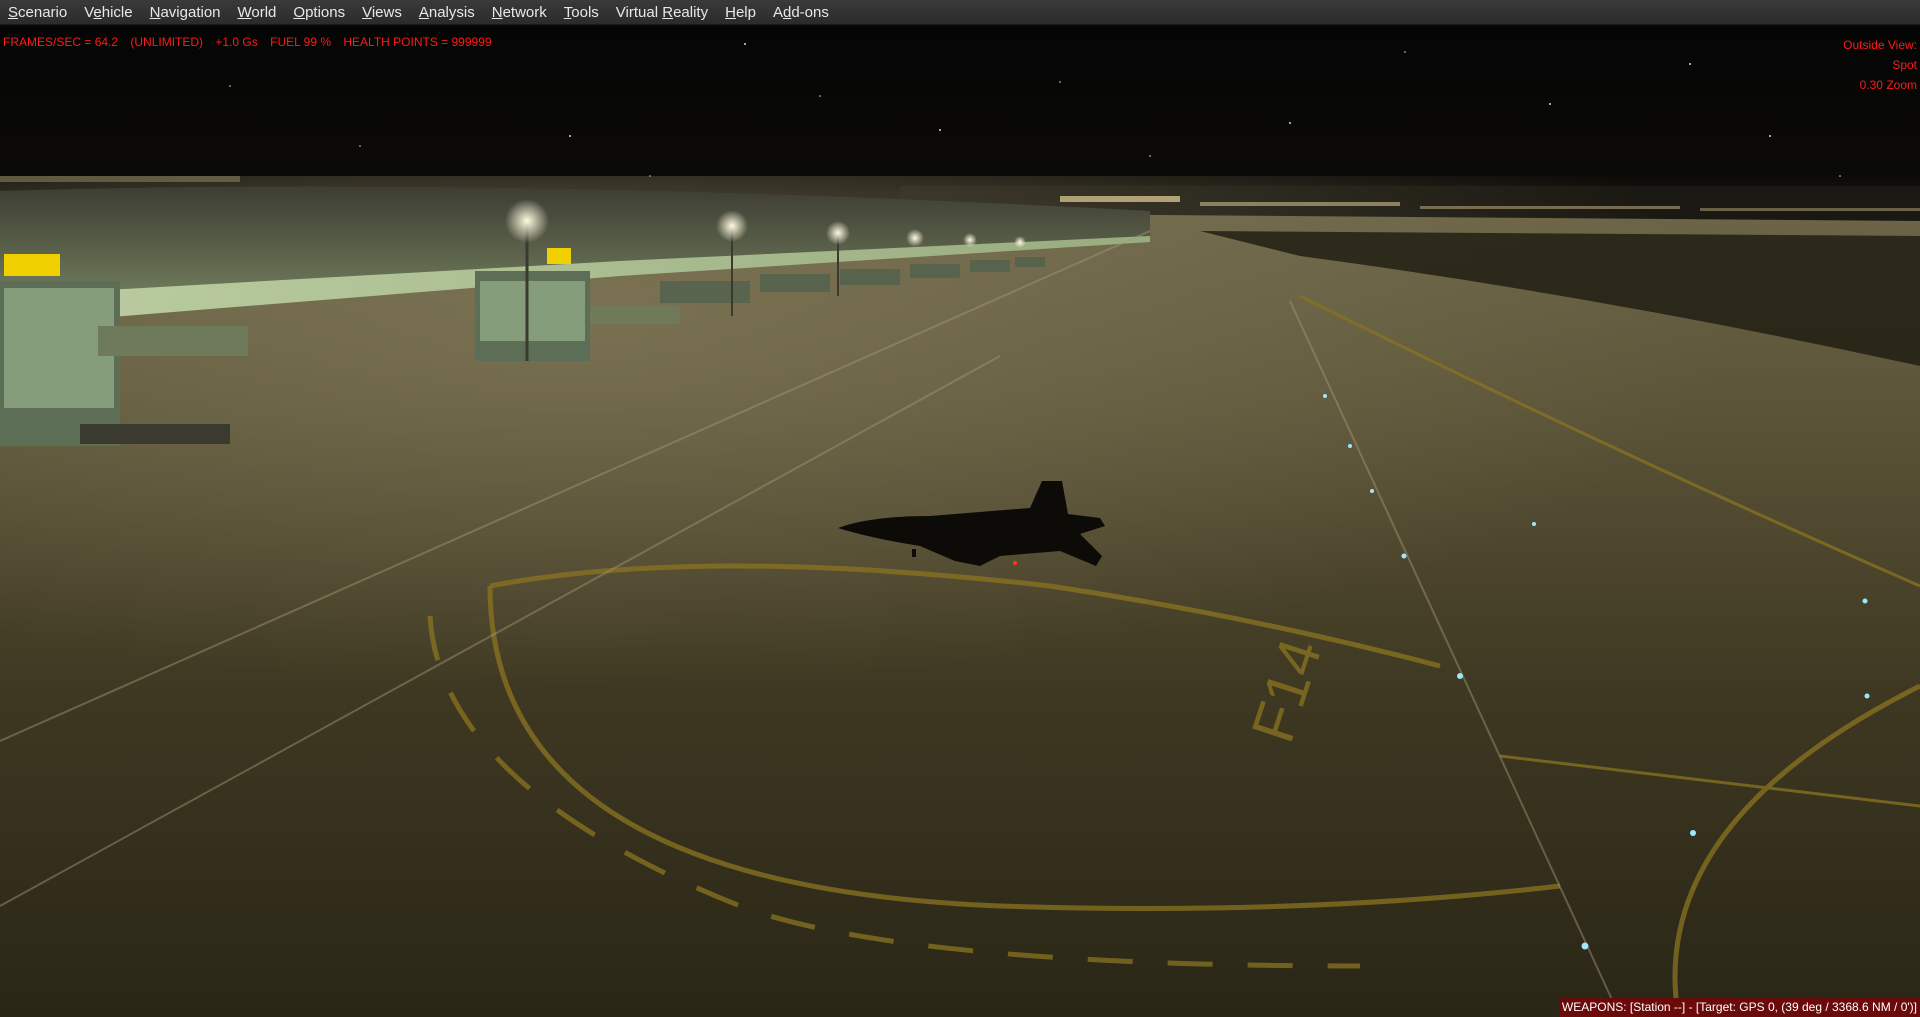 Image resolution: width=1920 pixels, height=1017 pixels. I want to click on menu-add-ons: Add-ons, so click(803, 12).